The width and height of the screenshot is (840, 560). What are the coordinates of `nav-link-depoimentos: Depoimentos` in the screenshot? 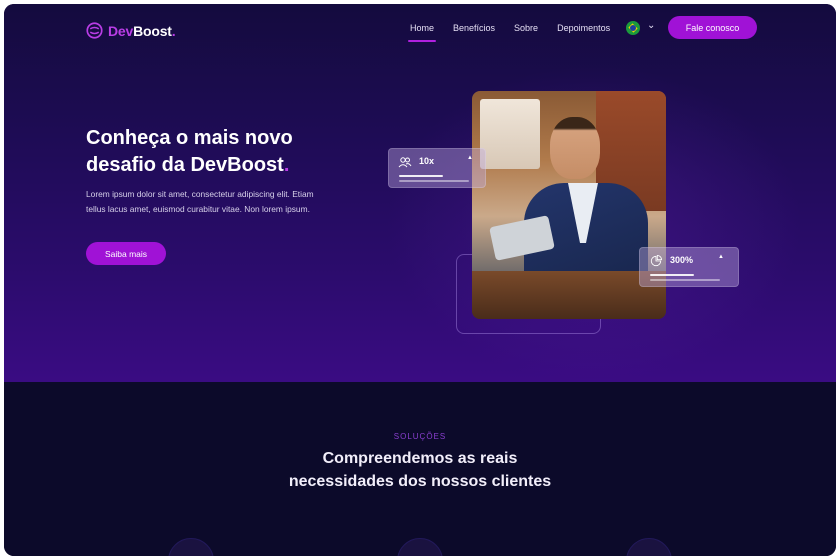 It's located at (583, 29).